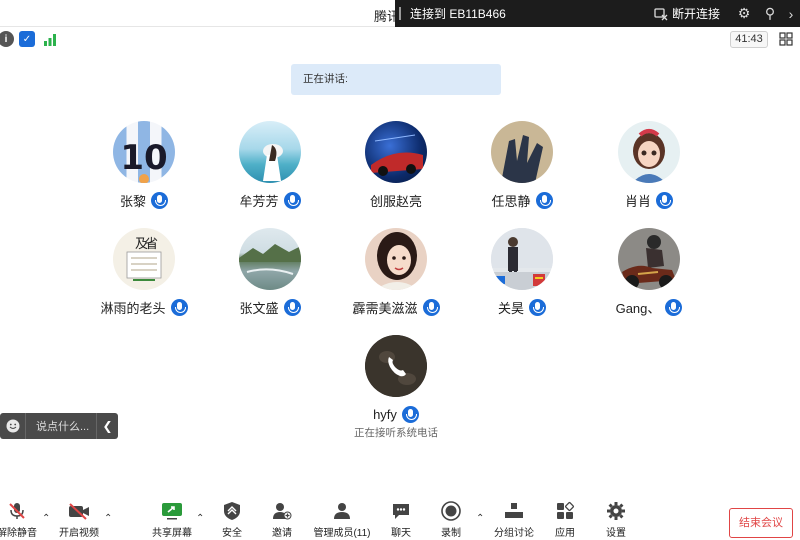  I want to click on security-button: 安全, so click(232, 520).